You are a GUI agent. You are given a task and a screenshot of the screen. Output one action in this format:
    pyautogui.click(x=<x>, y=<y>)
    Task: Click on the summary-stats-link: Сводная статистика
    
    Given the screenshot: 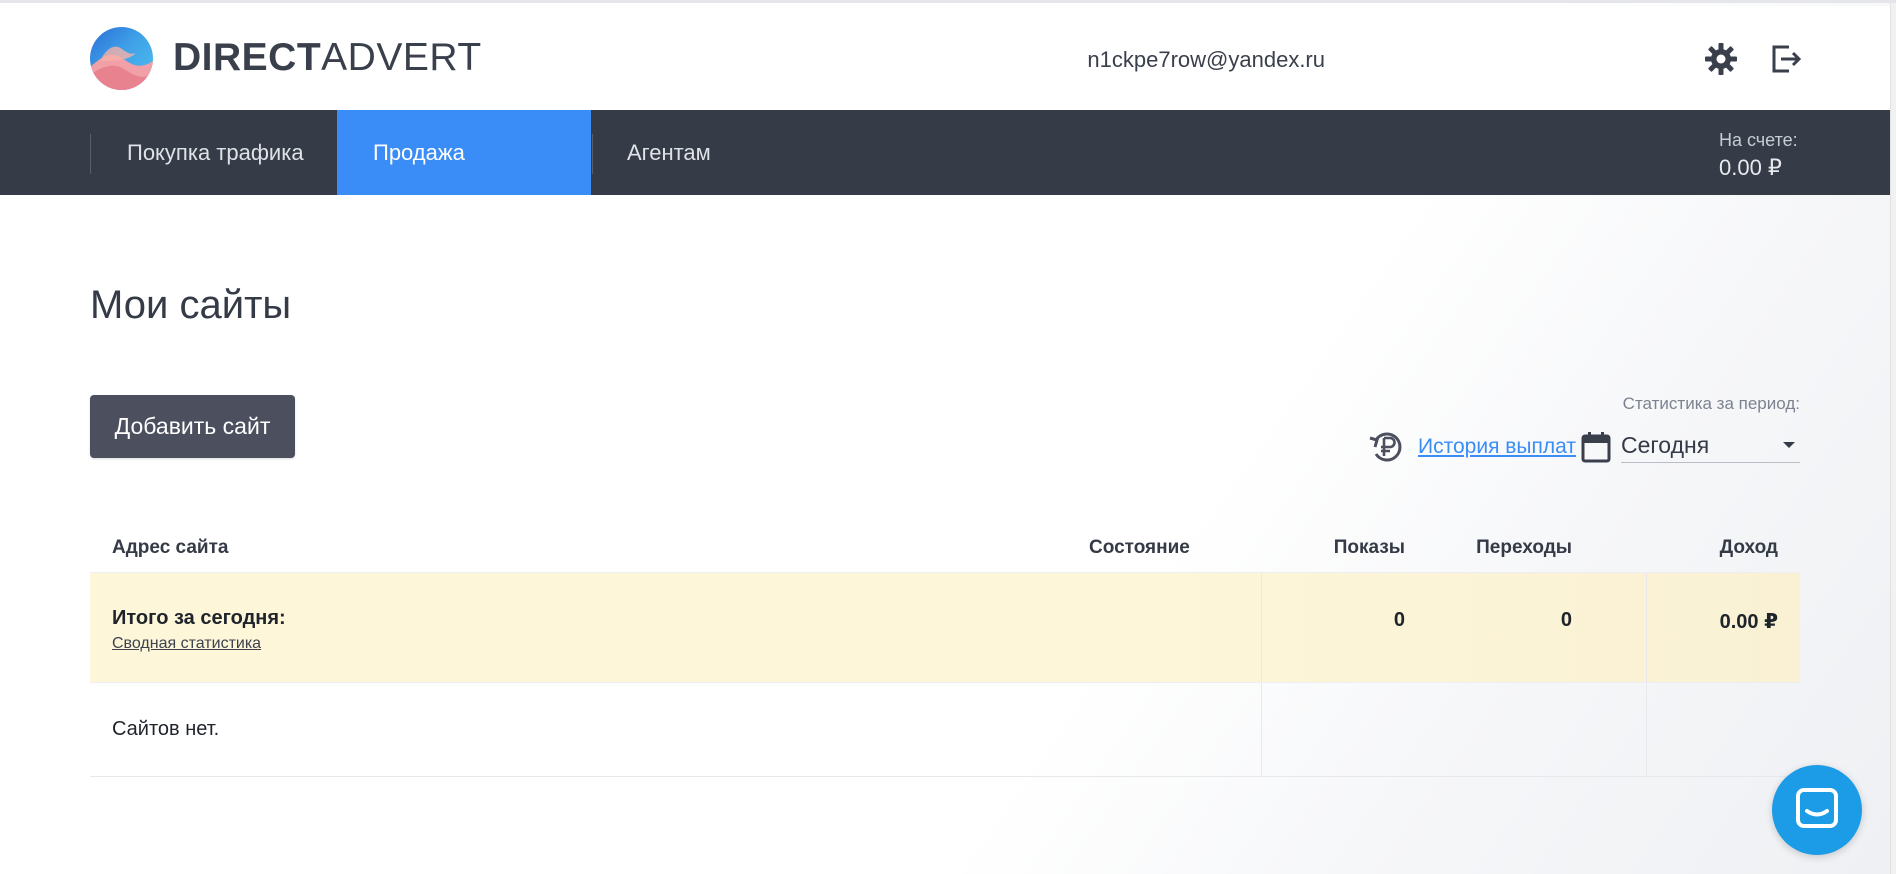 What is the action you would take?
    pyautogui.click(x=186, y=644)
    